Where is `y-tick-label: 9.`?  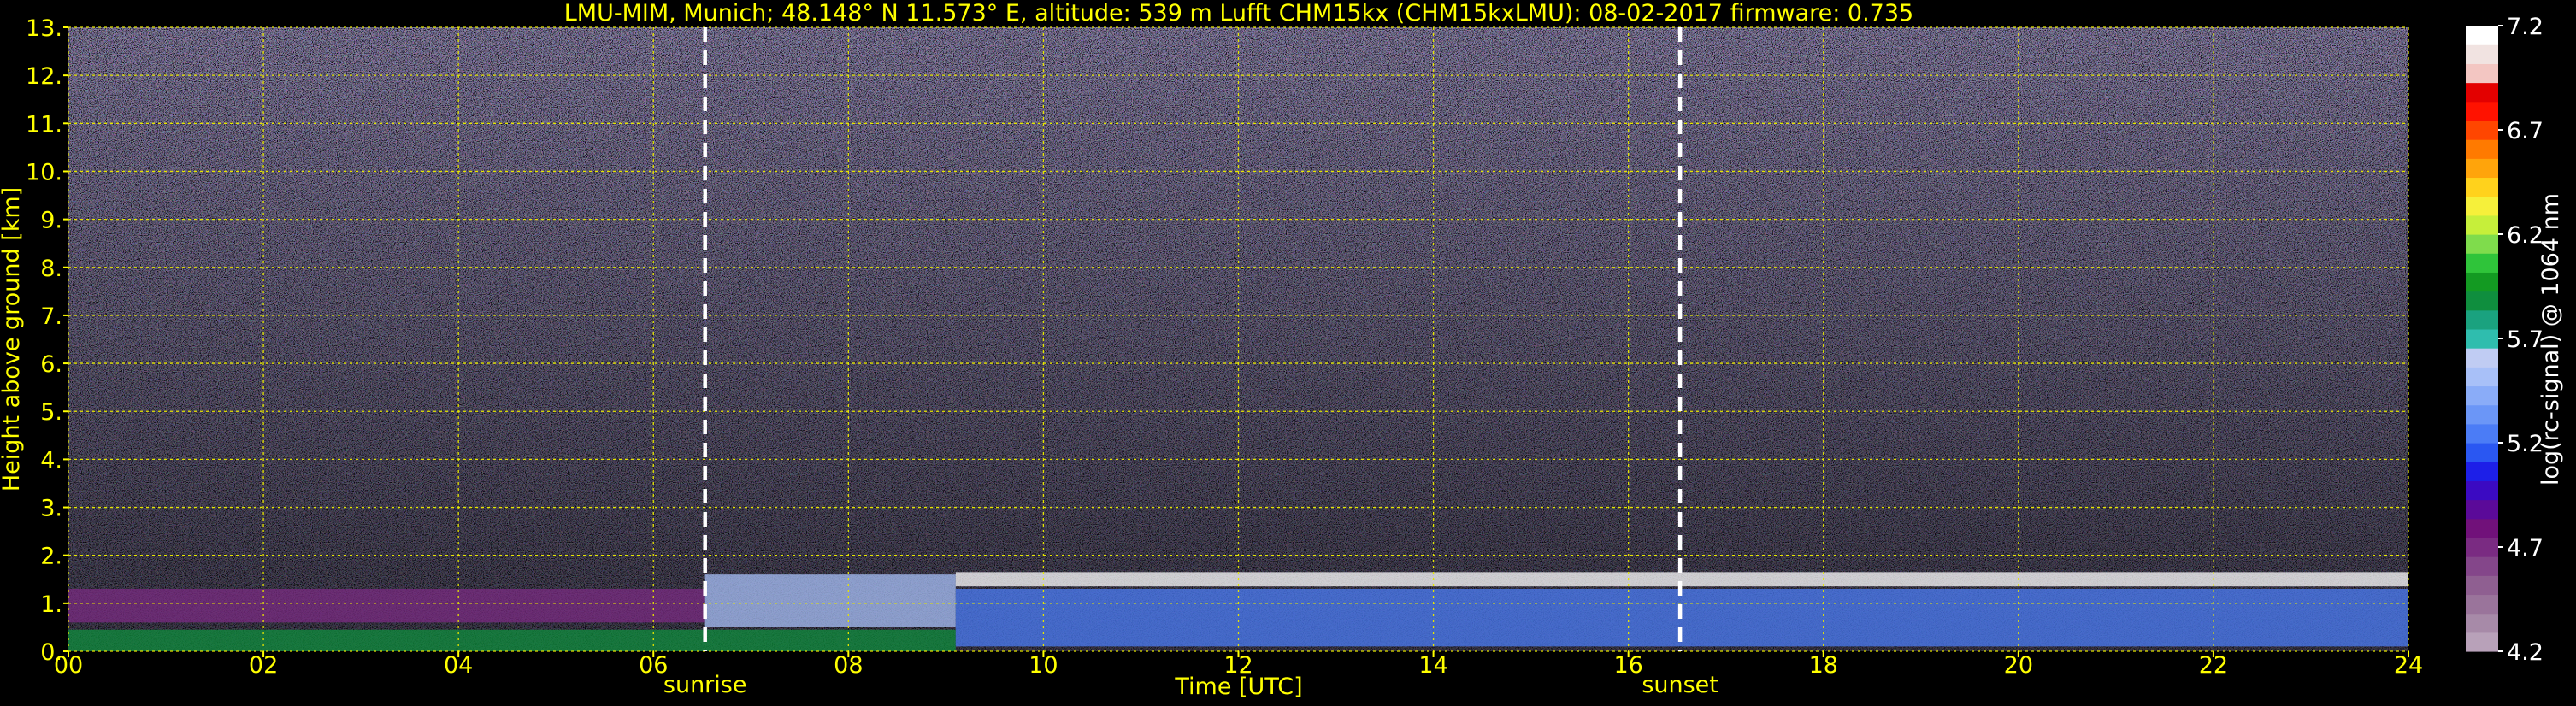
y-tick-label: 9. is located at coordinates (51, 221).